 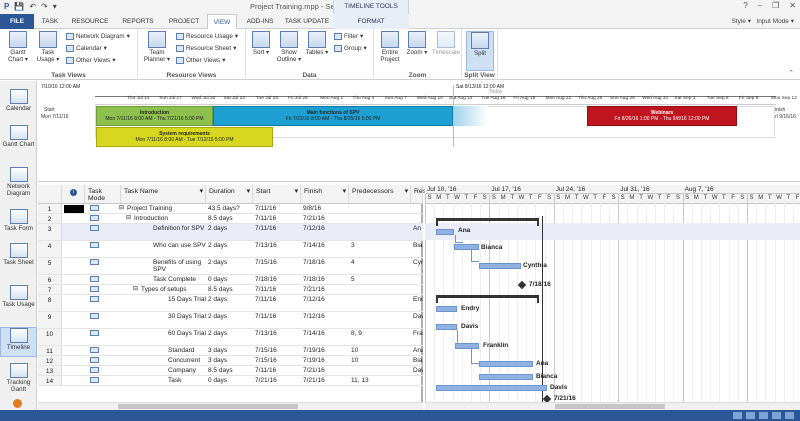 I want to click on table-row: 13 Company 8.5 days 7/11/16 7/21/16 Dav, so click(x=230, y=371).